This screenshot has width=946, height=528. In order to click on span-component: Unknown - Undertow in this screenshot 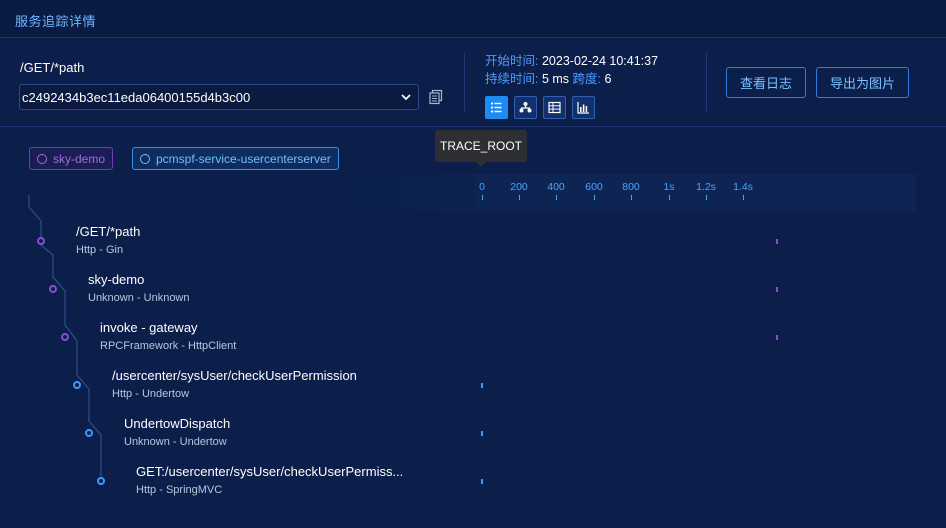, I will do `click(175, 442)`.